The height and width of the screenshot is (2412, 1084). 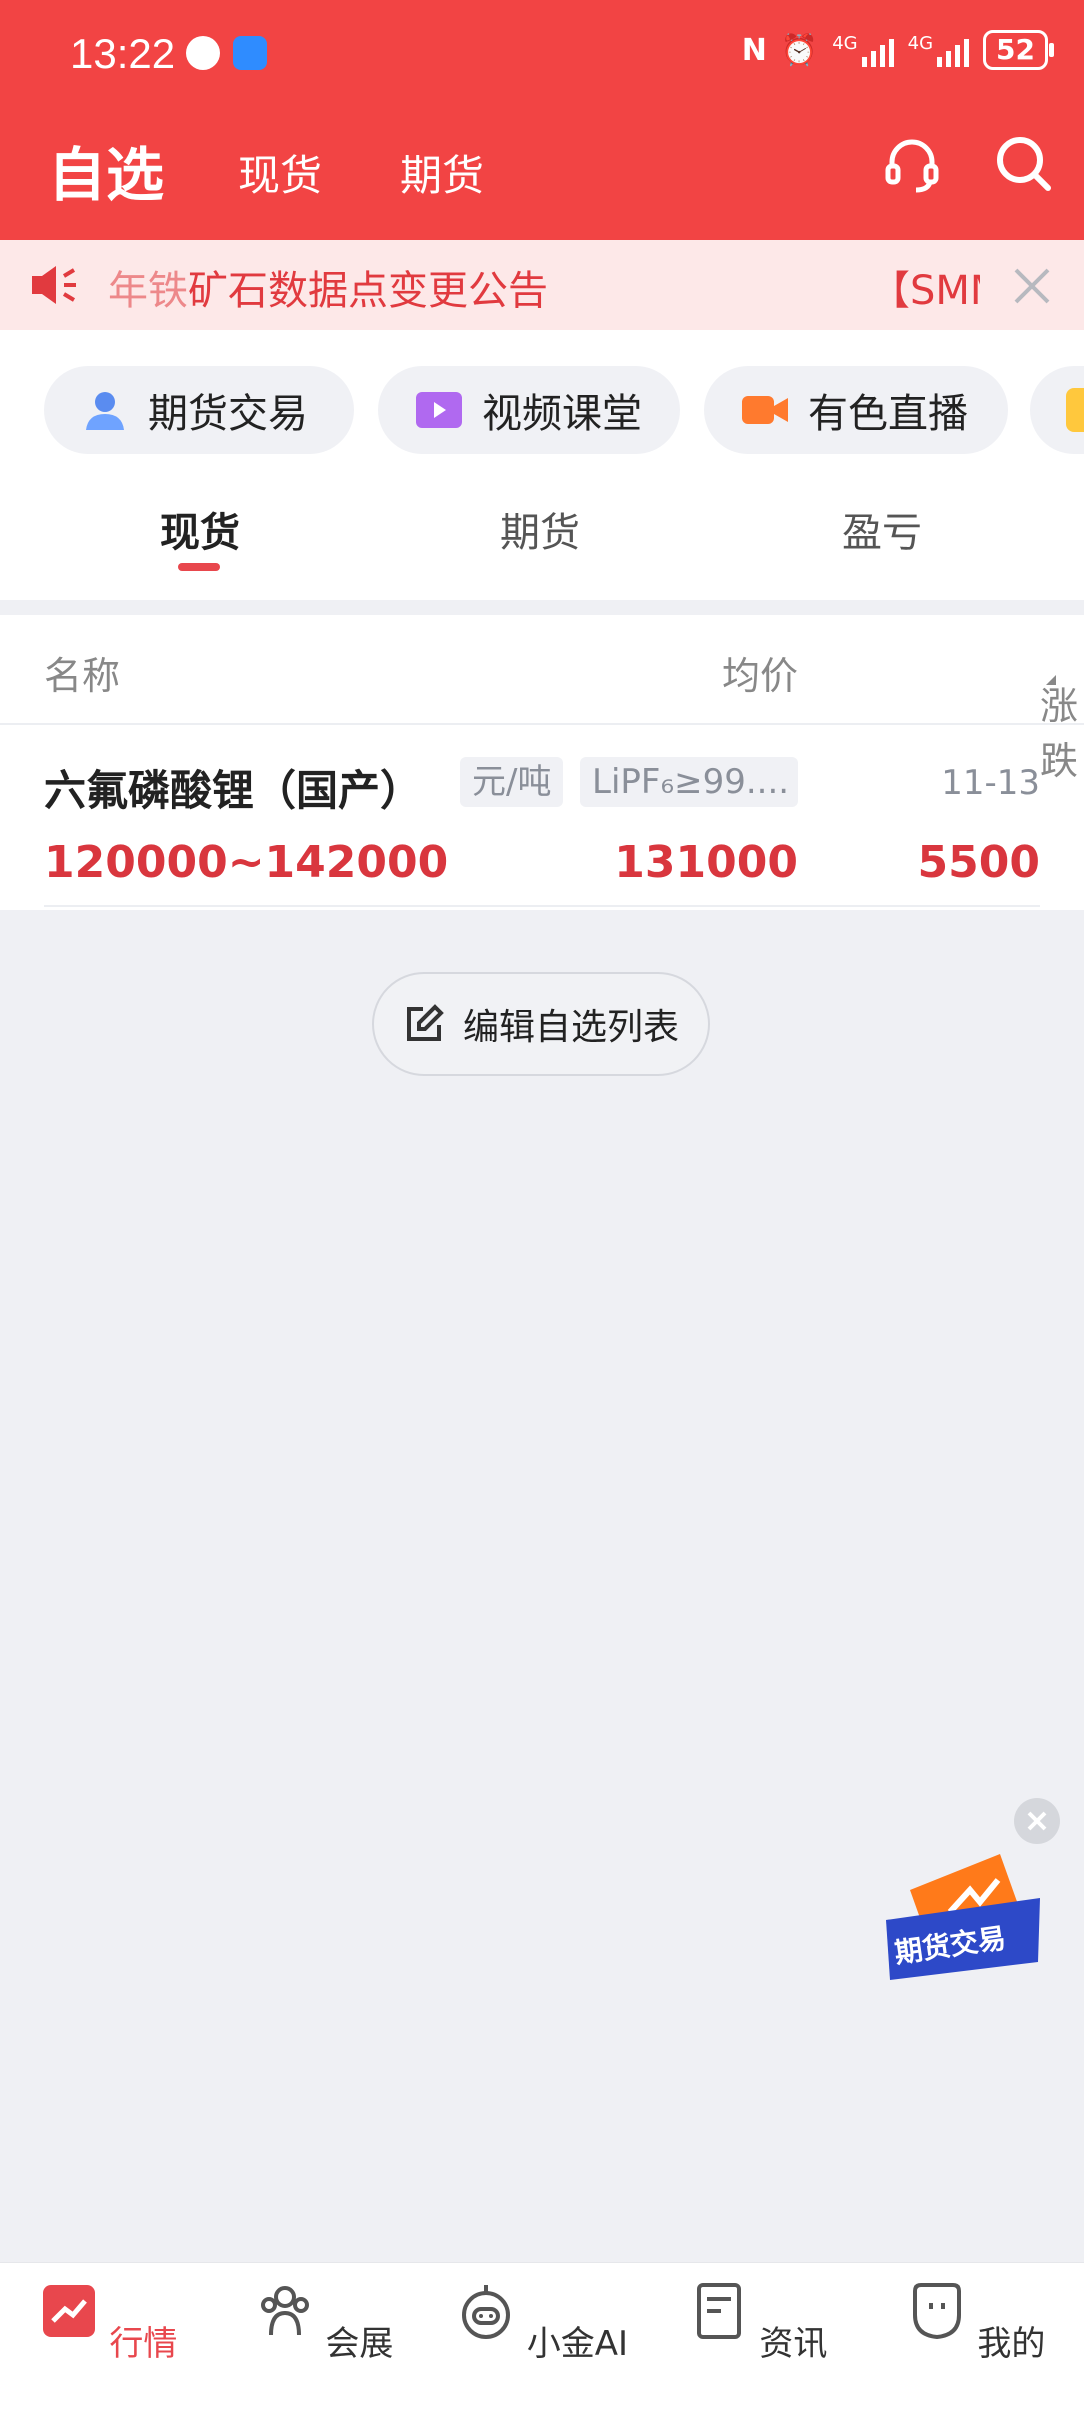 I want to click on user-icon, so click(x=105, y=411).